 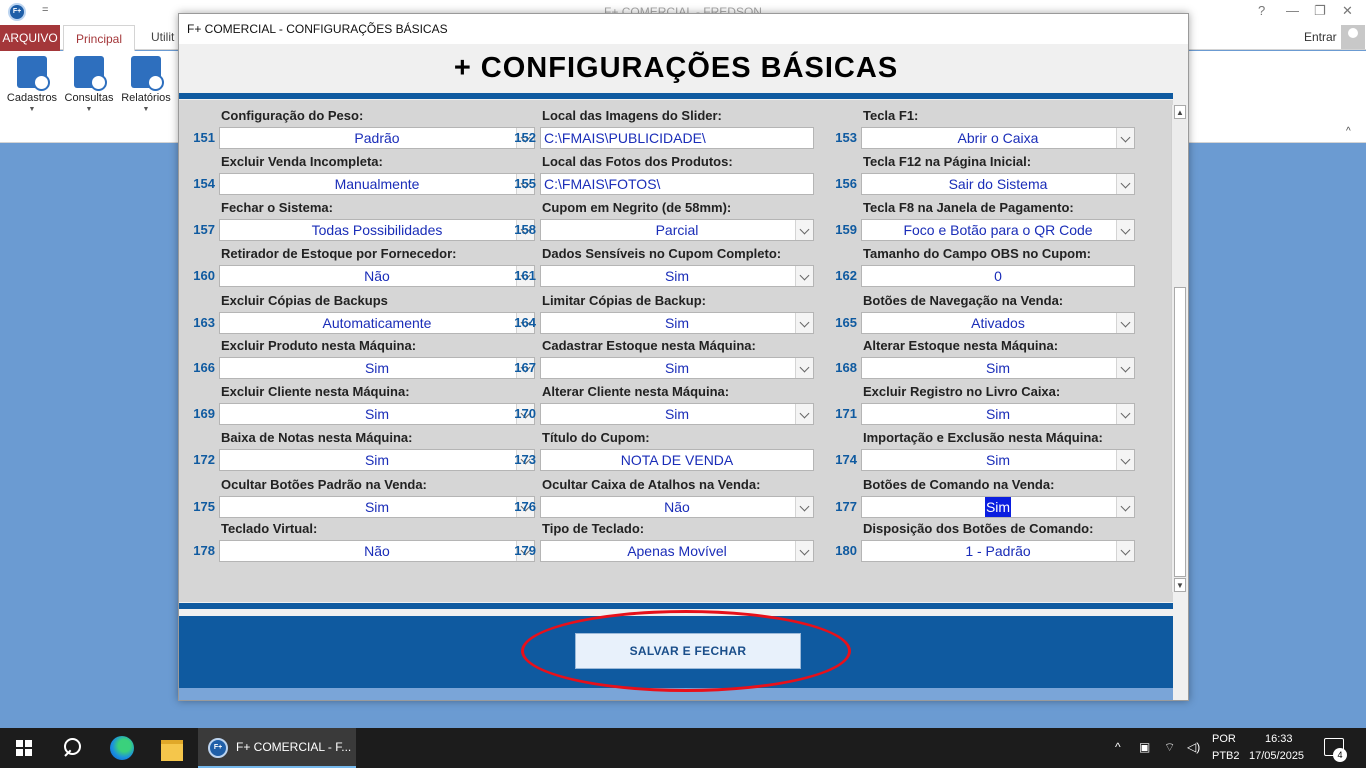 What do you see at coordinates (1180, 585) in the screenshot?
I see `scroll-down-icon: ▼` at bounding box center [1180, 585].